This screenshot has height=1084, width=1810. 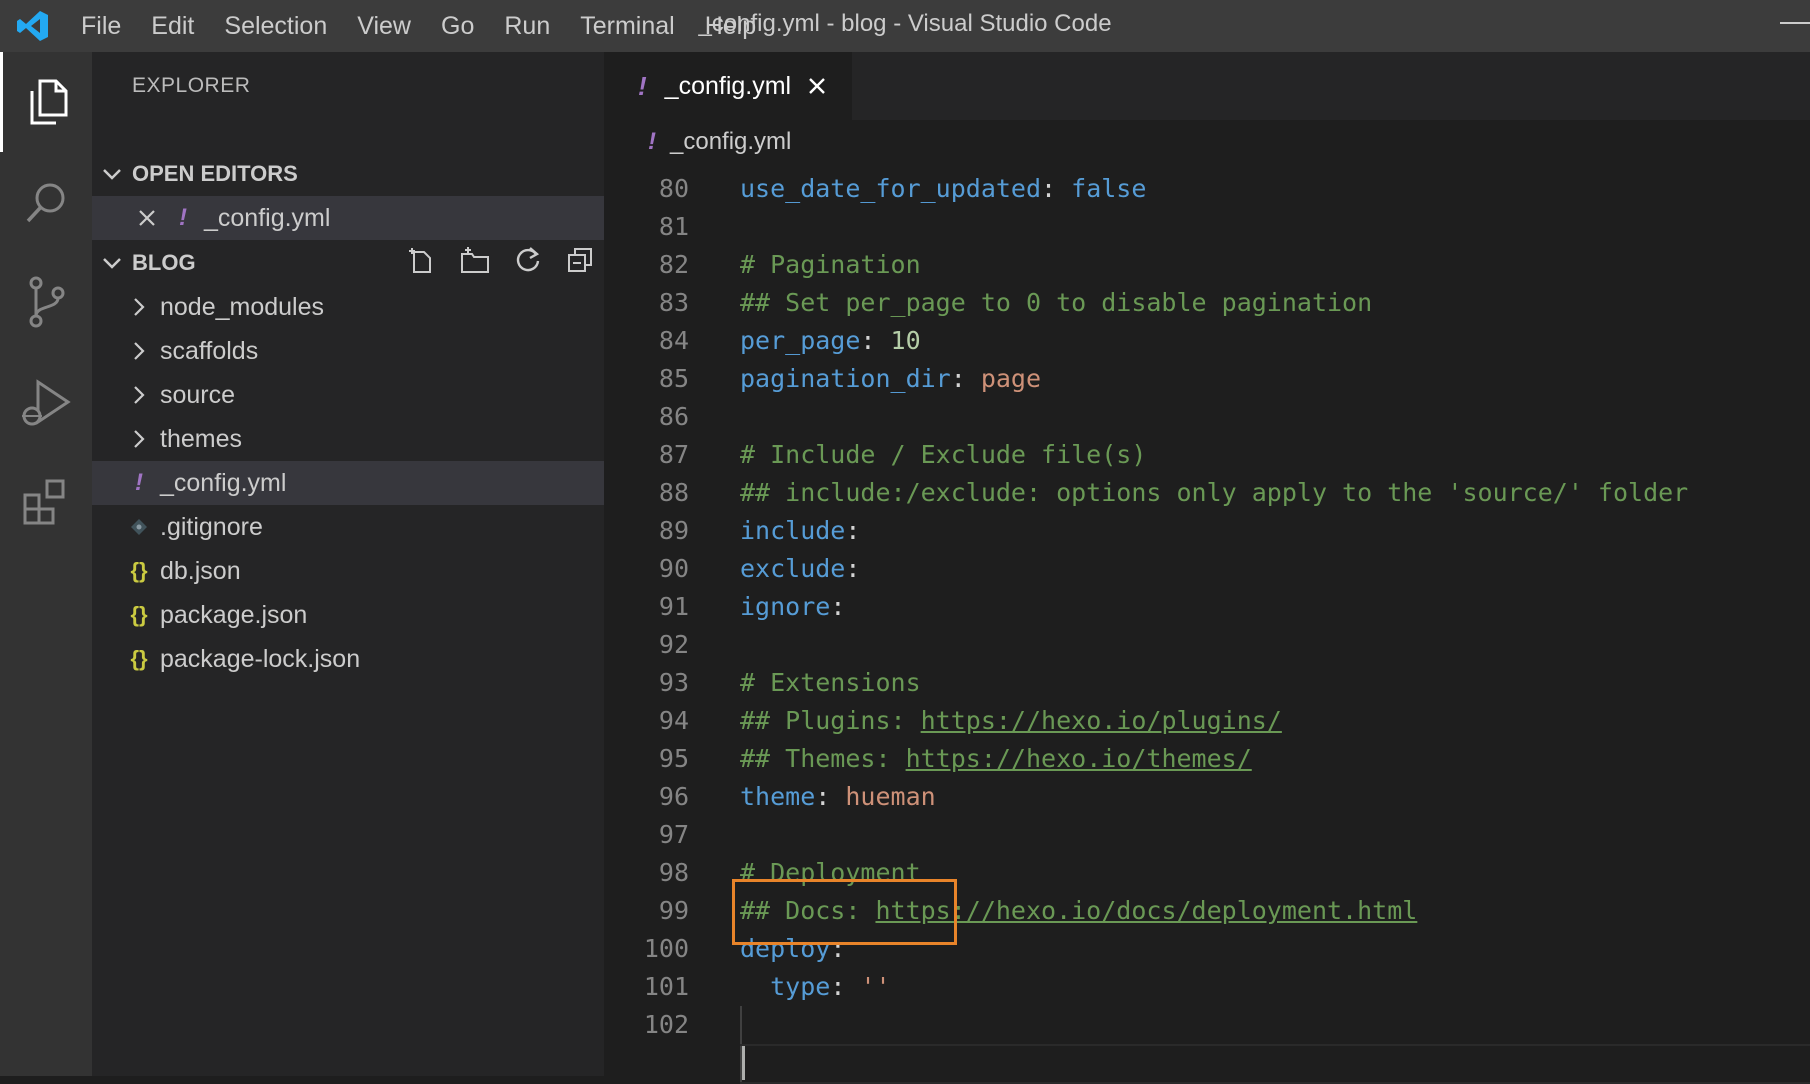 What do you see at coordinates (728, 86) in the screenshot?
I see `tab-config-yml: ! _config.yml` at bounding box center [728, 86].